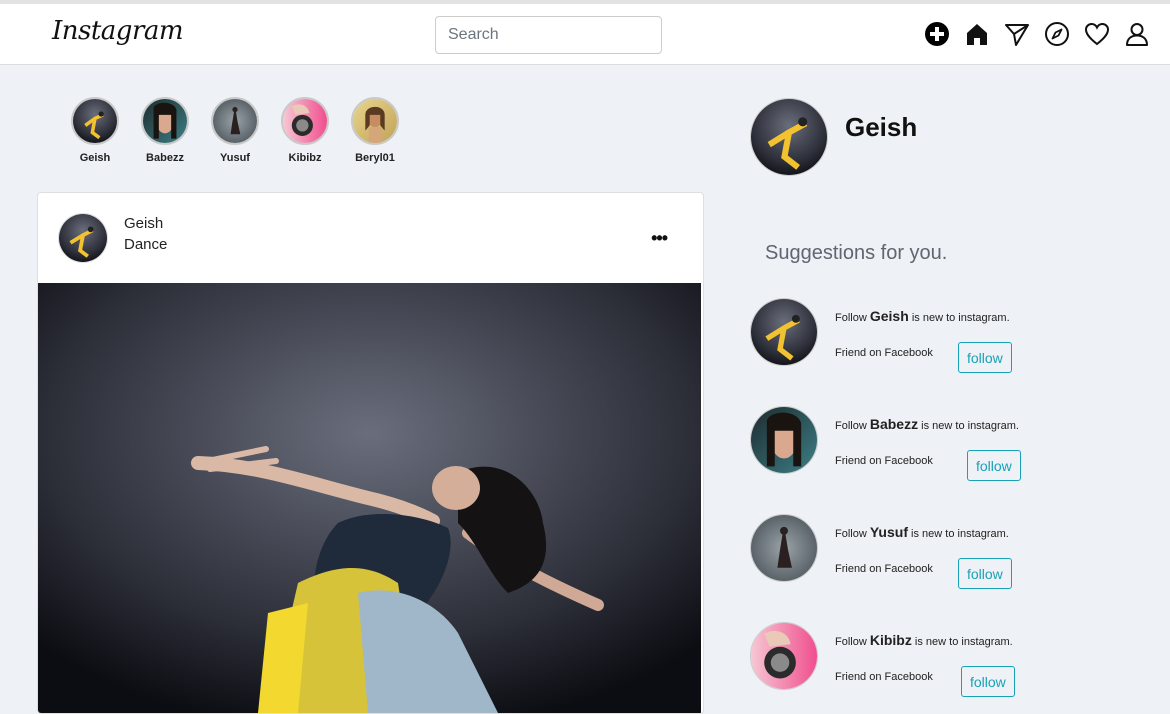 Image resolution: width=1170 pixels, height=714 pixels. I want to click on send-icon, so click(1017, 34).